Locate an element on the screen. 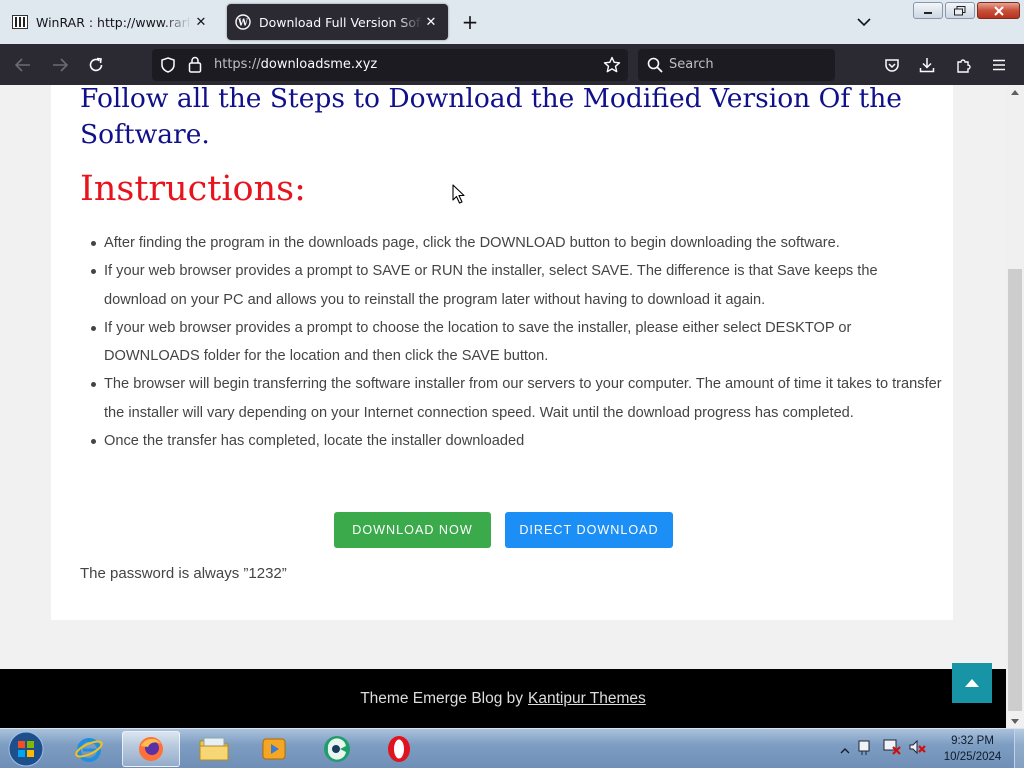 The width and height of the screenshot is (1024, 768). pocket-button is located at coordinates (892, 65).